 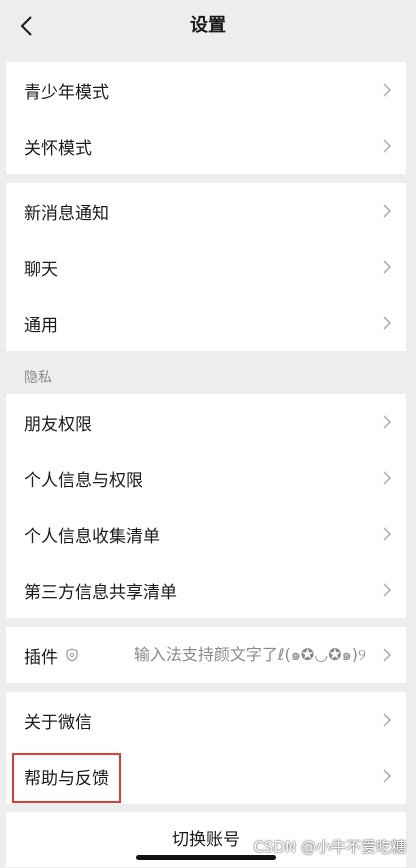 I want to click on row-label: 青少年模式, so click(x=66, y=92).